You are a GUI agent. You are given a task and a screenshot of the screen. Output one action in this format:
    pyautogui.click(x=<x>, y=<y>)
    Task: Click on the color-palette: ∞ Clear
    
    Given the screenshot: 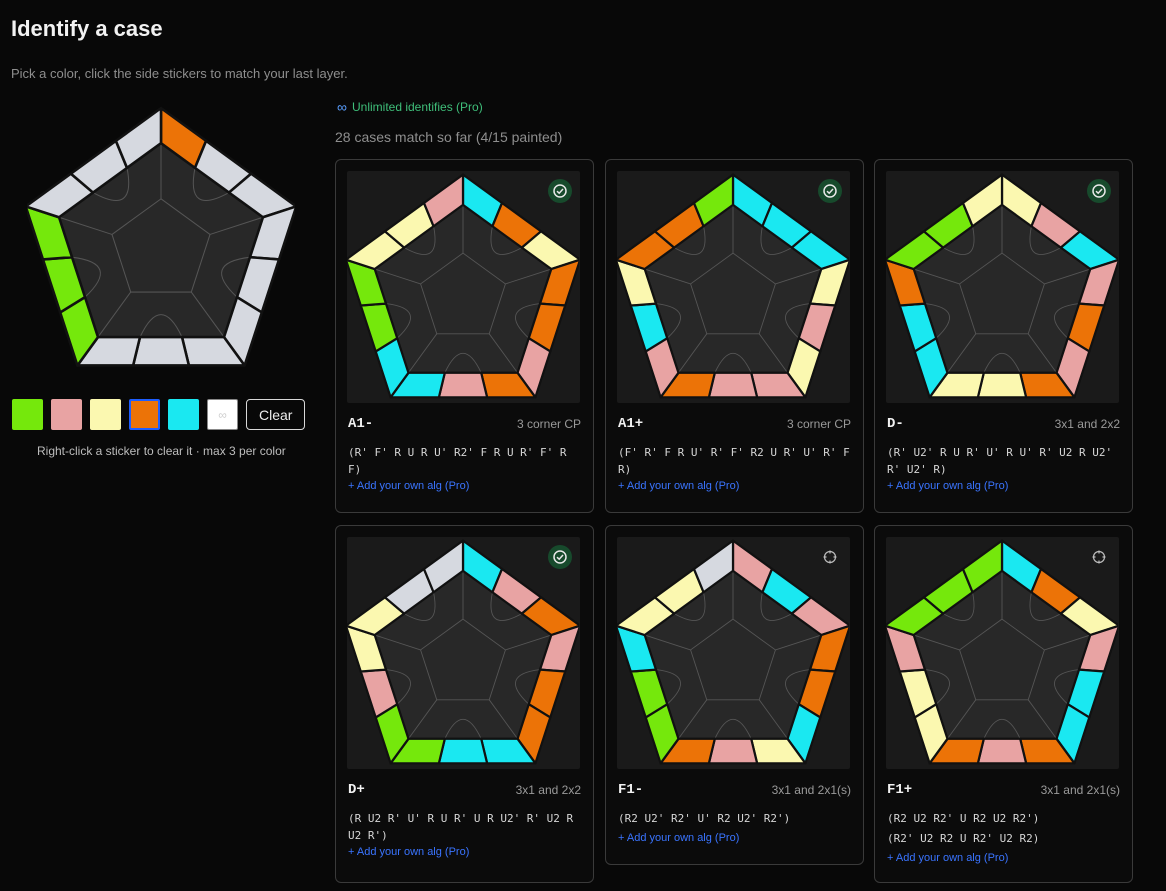 What is the action you would take?
    pyautogui.click(x=159, y=414)
    